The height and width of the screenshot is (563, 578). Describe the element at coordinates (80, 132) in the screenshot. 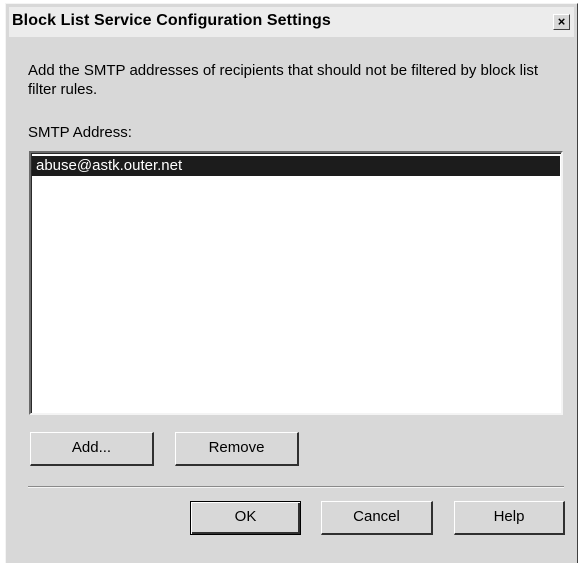

I see `smtp-address-label: SMTP Address:` at that location.